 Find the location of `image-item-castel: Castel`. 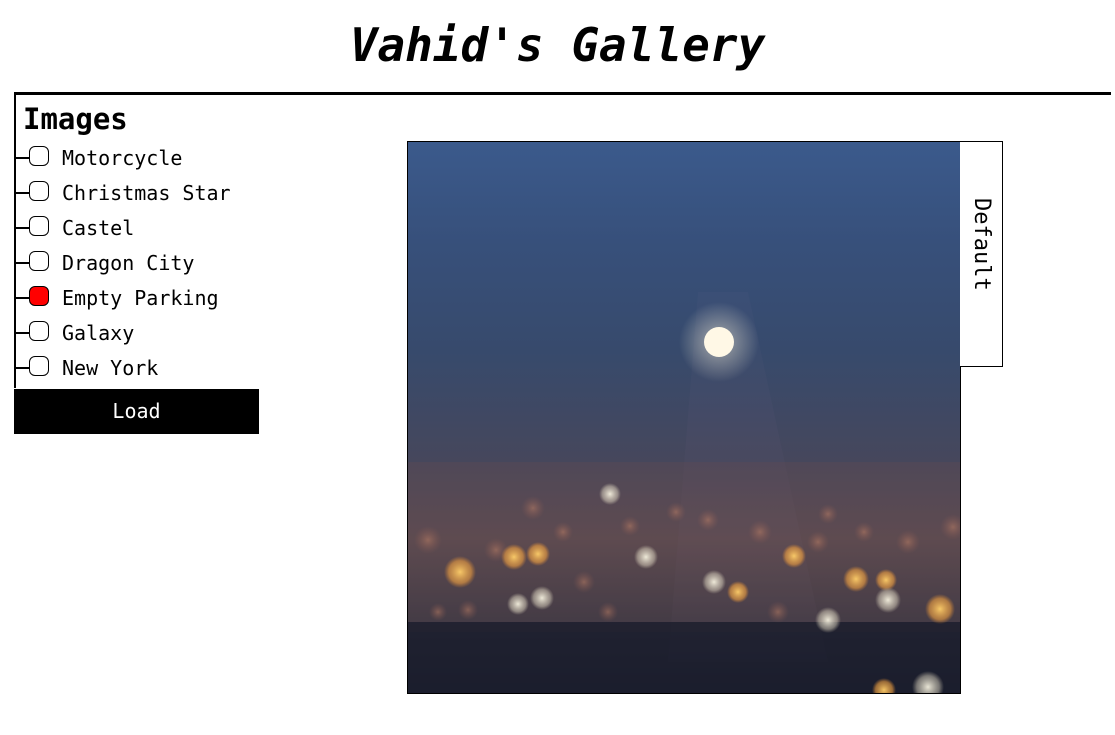

image-item-castel: Castel is located at coordinates (144, 227).